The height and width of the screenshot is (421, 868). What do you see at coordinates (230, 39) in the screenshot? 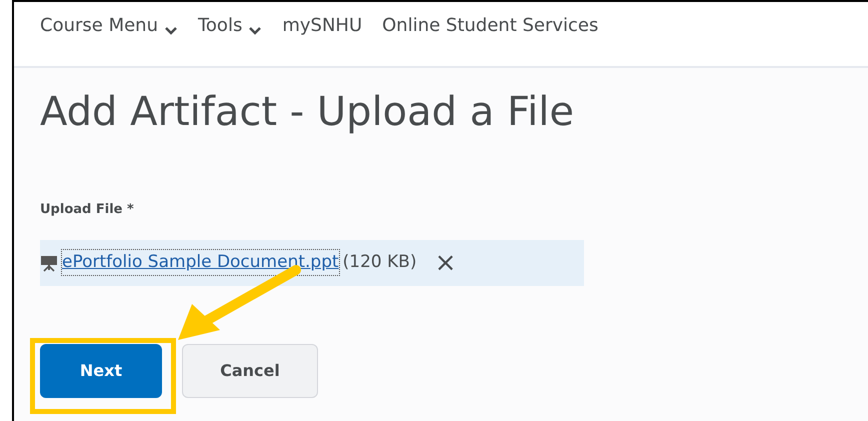
I see `nav-menu-link: Tools` at bounding box center [230, 39].